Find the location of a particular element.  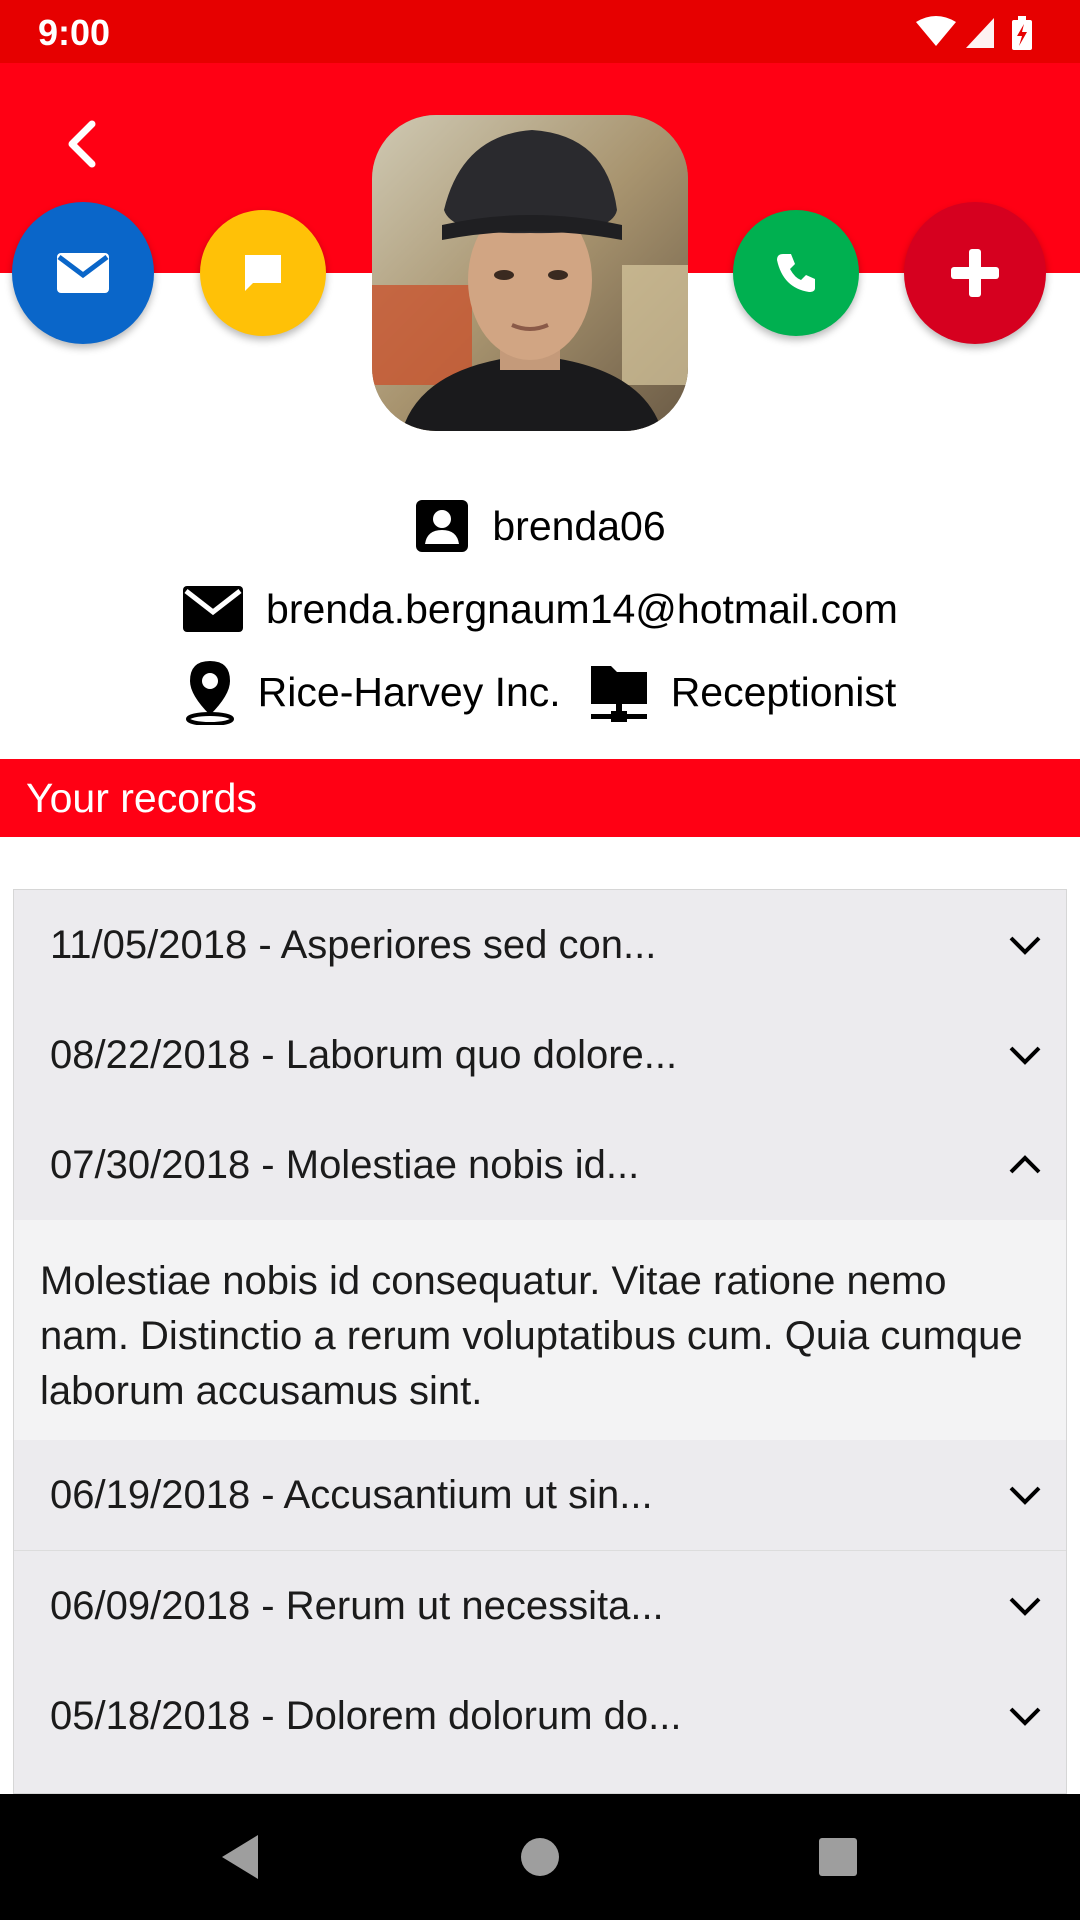

folder-network-icon is located at coordinates (619, 692).